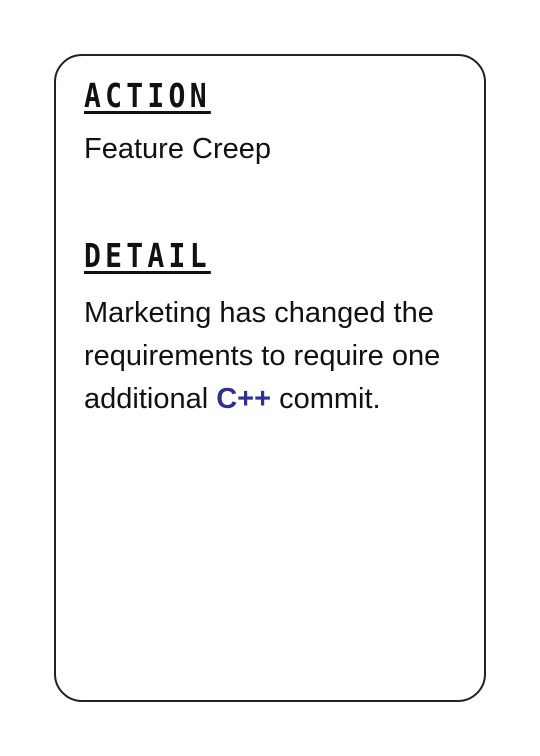 The image size is (540, 756). Describe the element at coordinates (147, 255) in the screenshot. I see `detail-heading: DETAIL` at that location.